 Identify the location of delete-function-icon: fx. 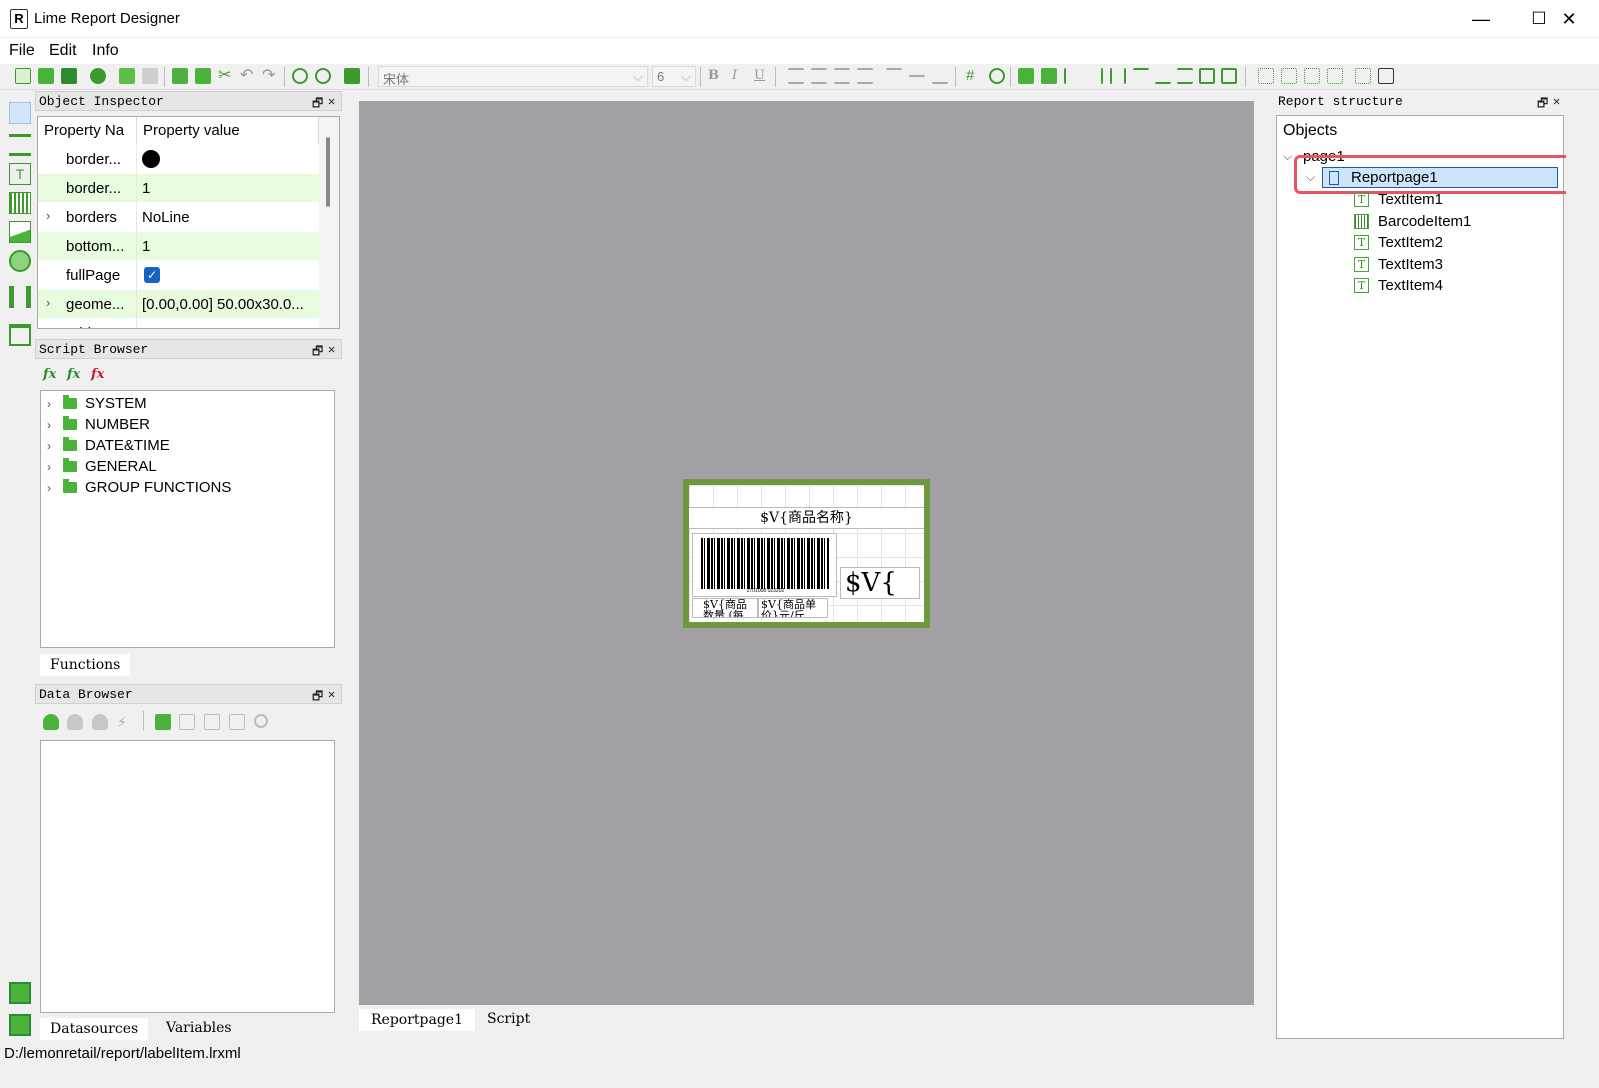
(97, 374).